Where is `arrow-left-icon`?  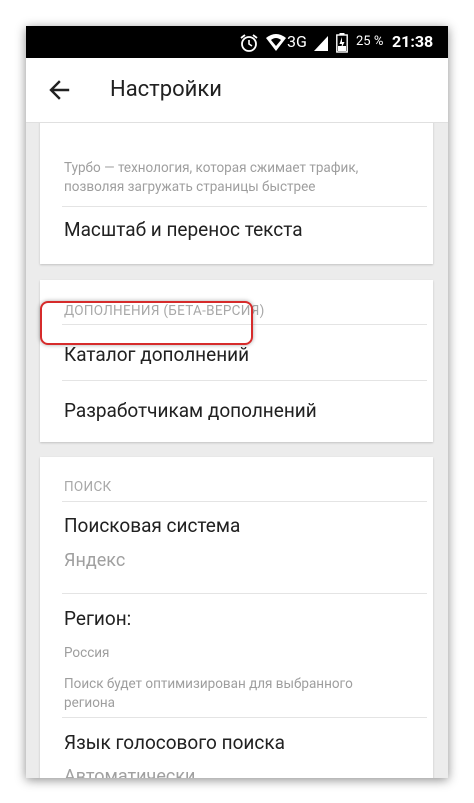
arrow-left-icon is located at coordinates (60, 90).